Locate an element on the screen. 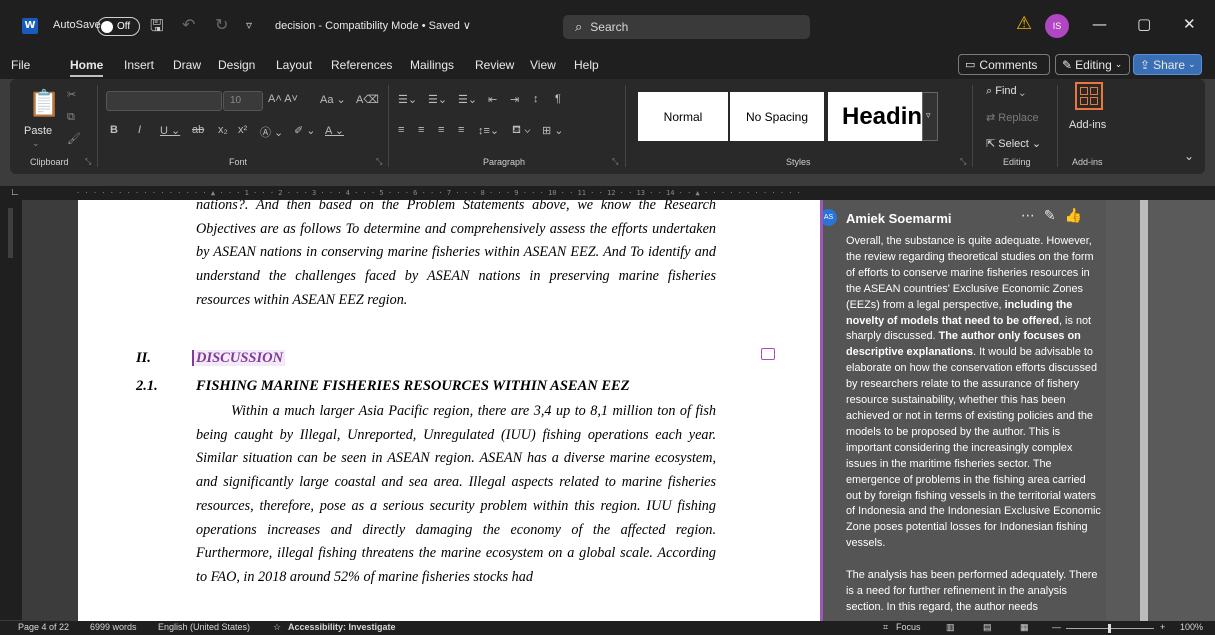  text-effects-icon: Ⓐ ⌄ is located at coordinates (271, 132).